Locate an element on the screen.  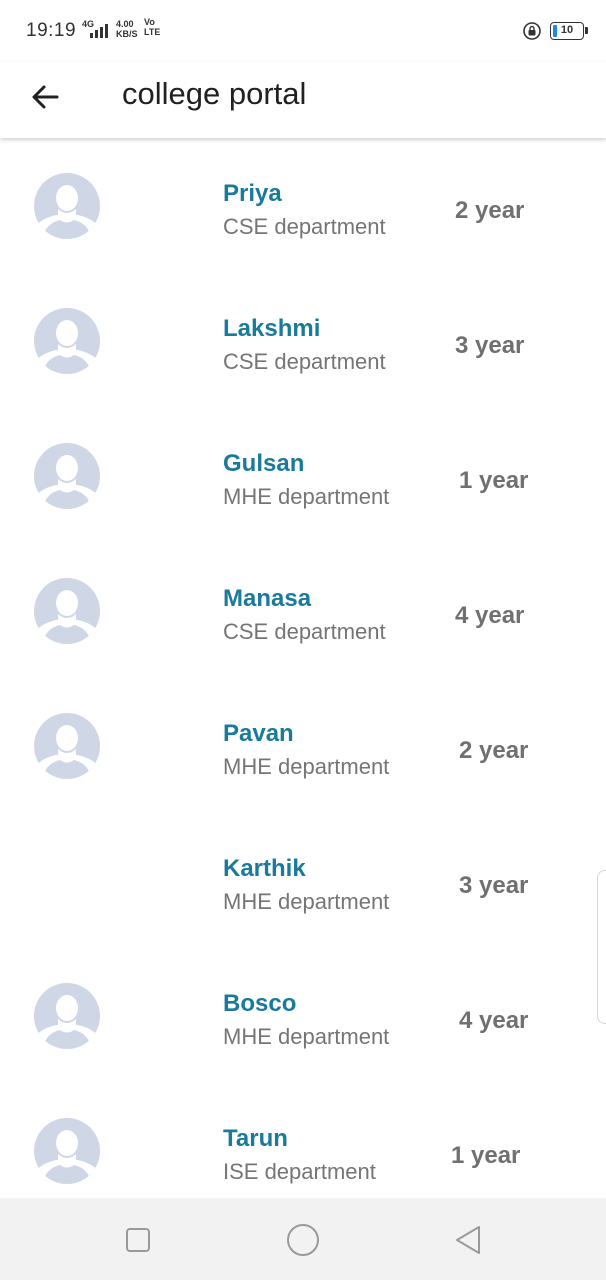
lock-rotation-icon is located at coordinates (532, 31).